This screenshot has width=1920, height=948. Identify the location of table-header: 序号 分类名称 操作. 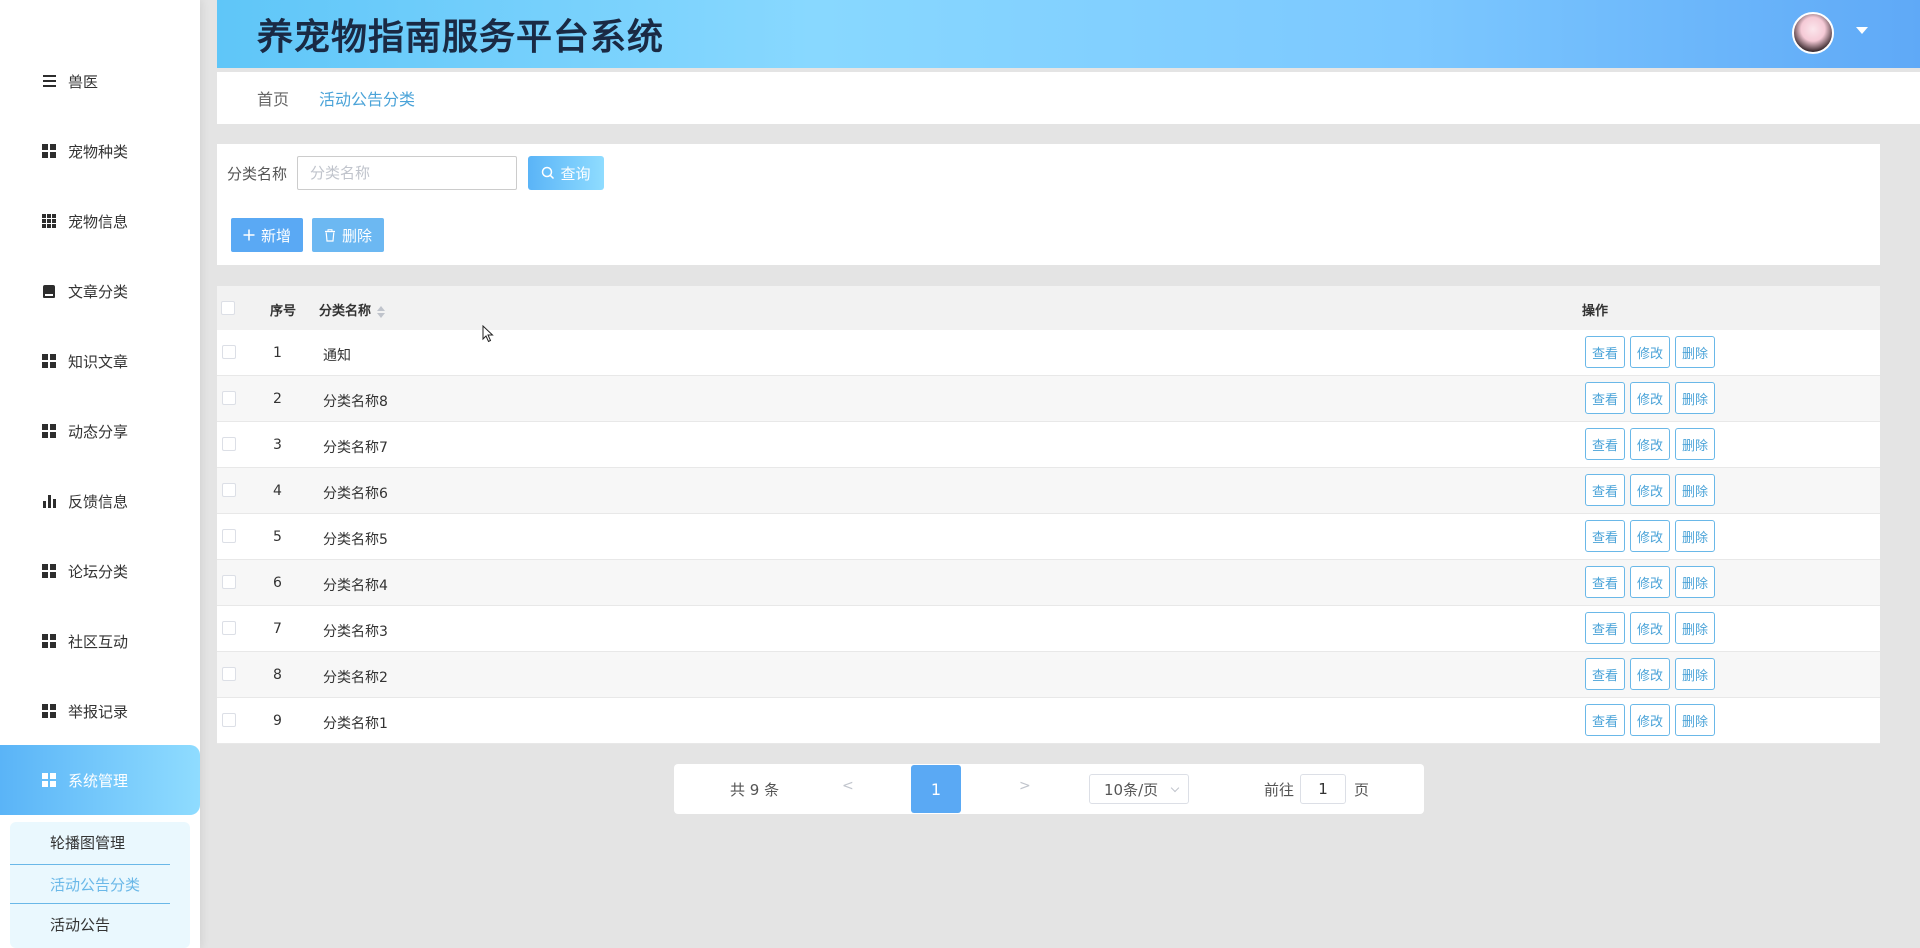
(1048, 308).